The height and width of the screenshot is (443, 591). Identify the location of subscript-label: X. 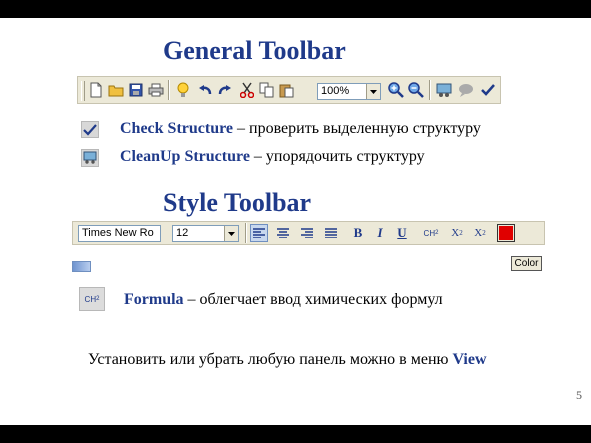
(455, 233).